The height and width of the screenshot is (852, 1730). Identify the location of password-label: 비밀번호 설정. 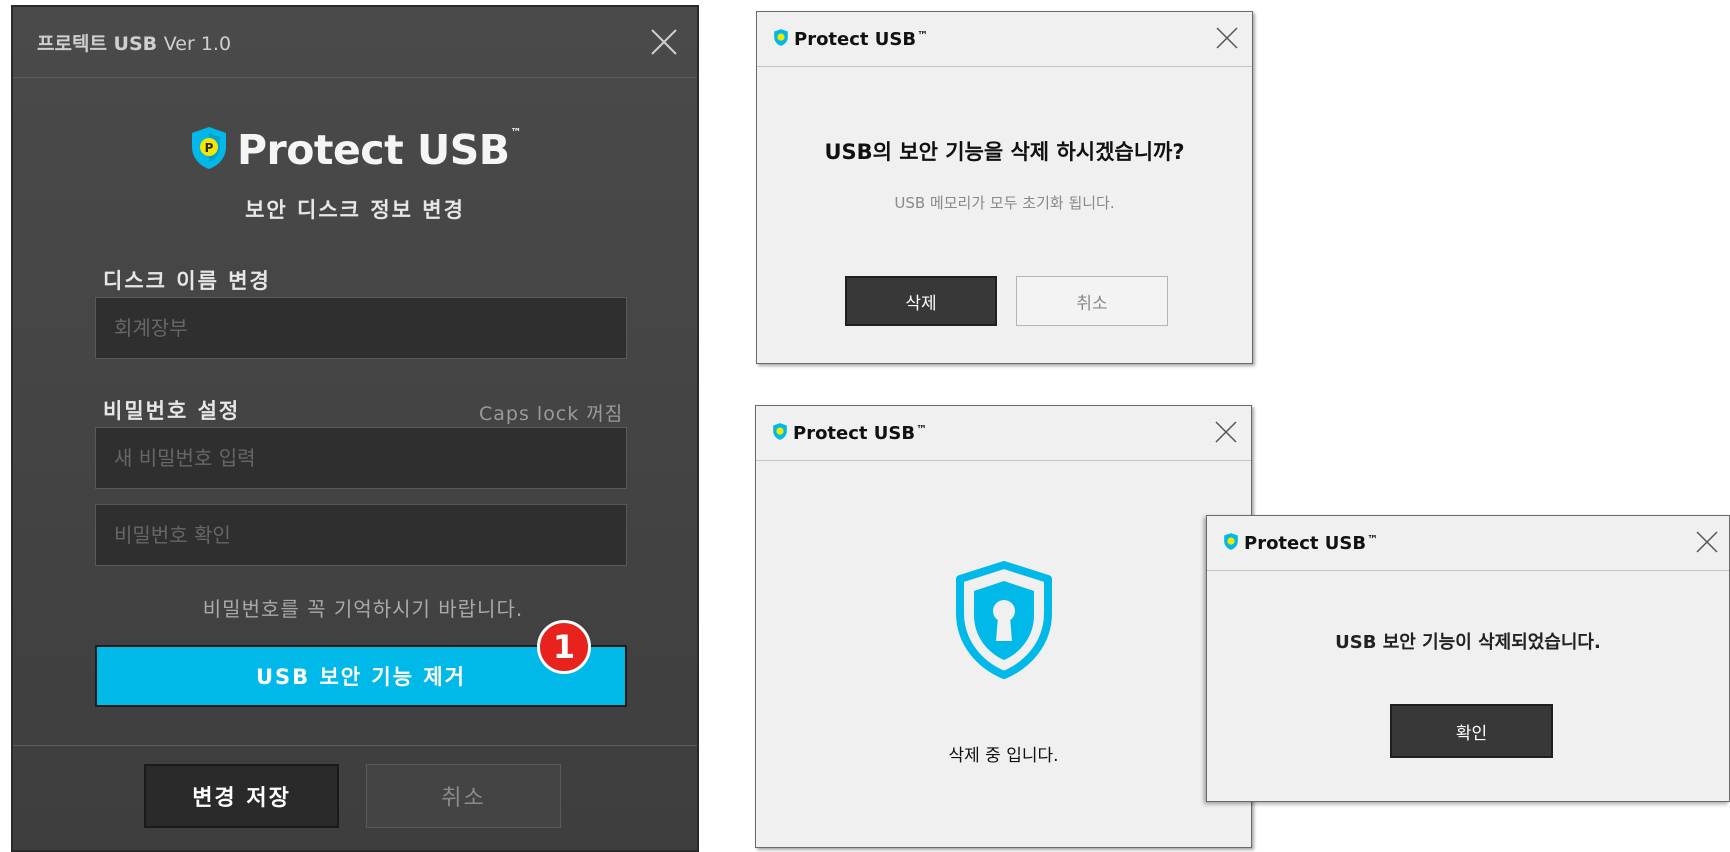
(172, 411).